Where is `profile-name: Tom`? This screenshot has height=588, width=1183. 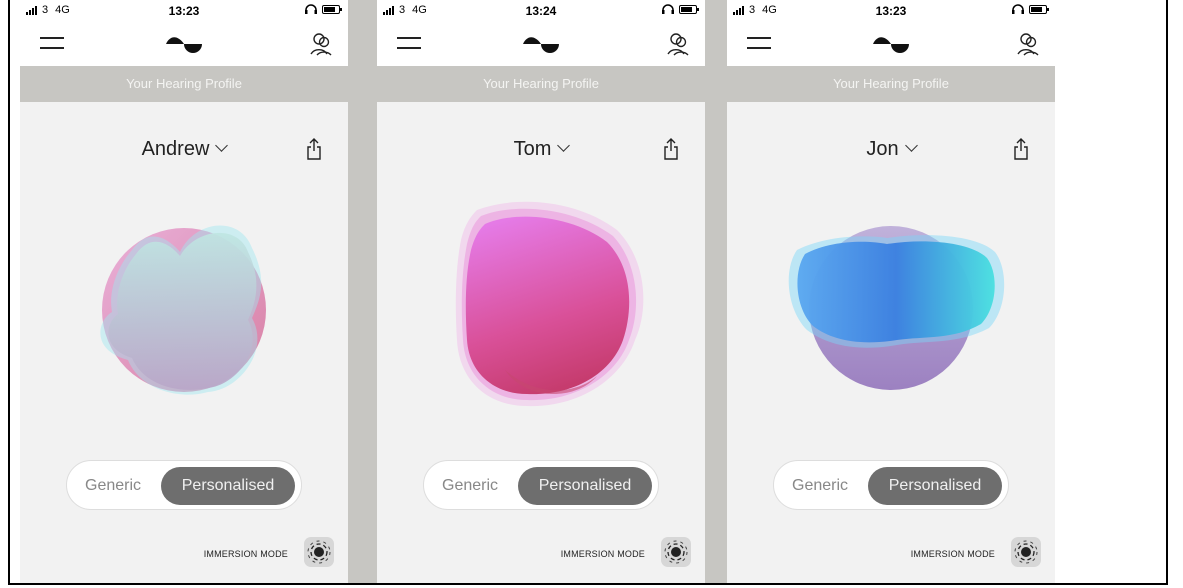 profile-name: Tom is located at coordinates (532, 149).